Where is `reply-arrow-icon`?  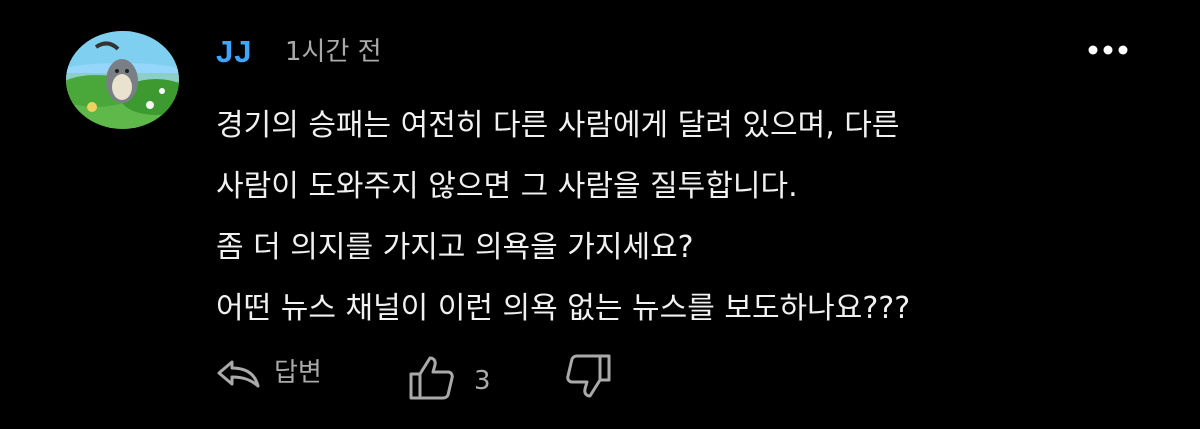 reply-arrow-icon is located at coordinates (238, 374).